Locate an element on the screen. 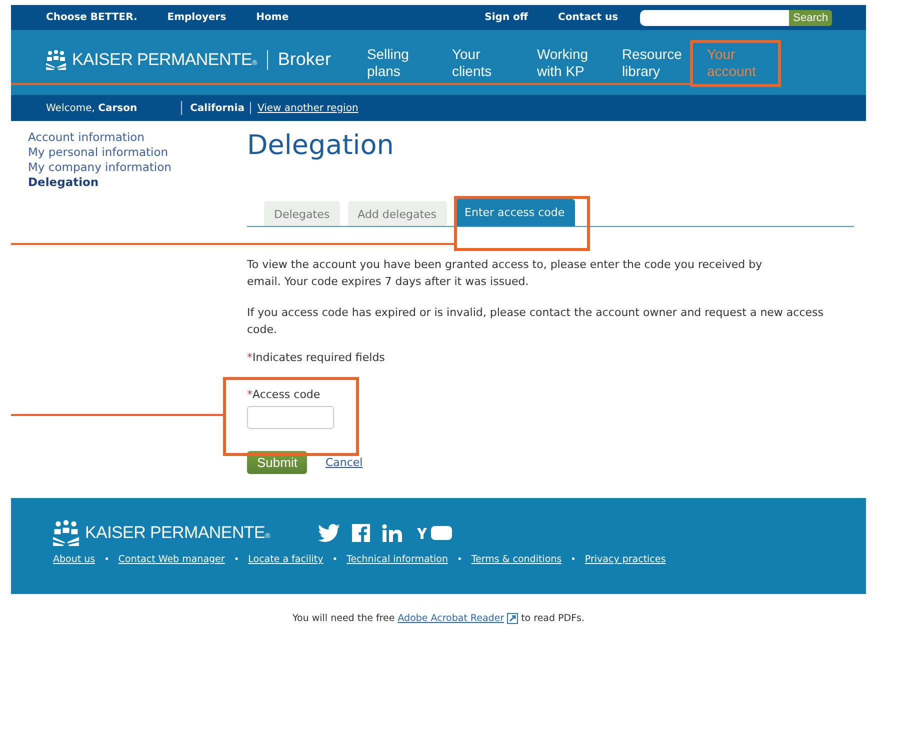 The width and height of the screenshot is (897, 754). welcome-text: Welcome, Carson is located at coordinates (92, 108).